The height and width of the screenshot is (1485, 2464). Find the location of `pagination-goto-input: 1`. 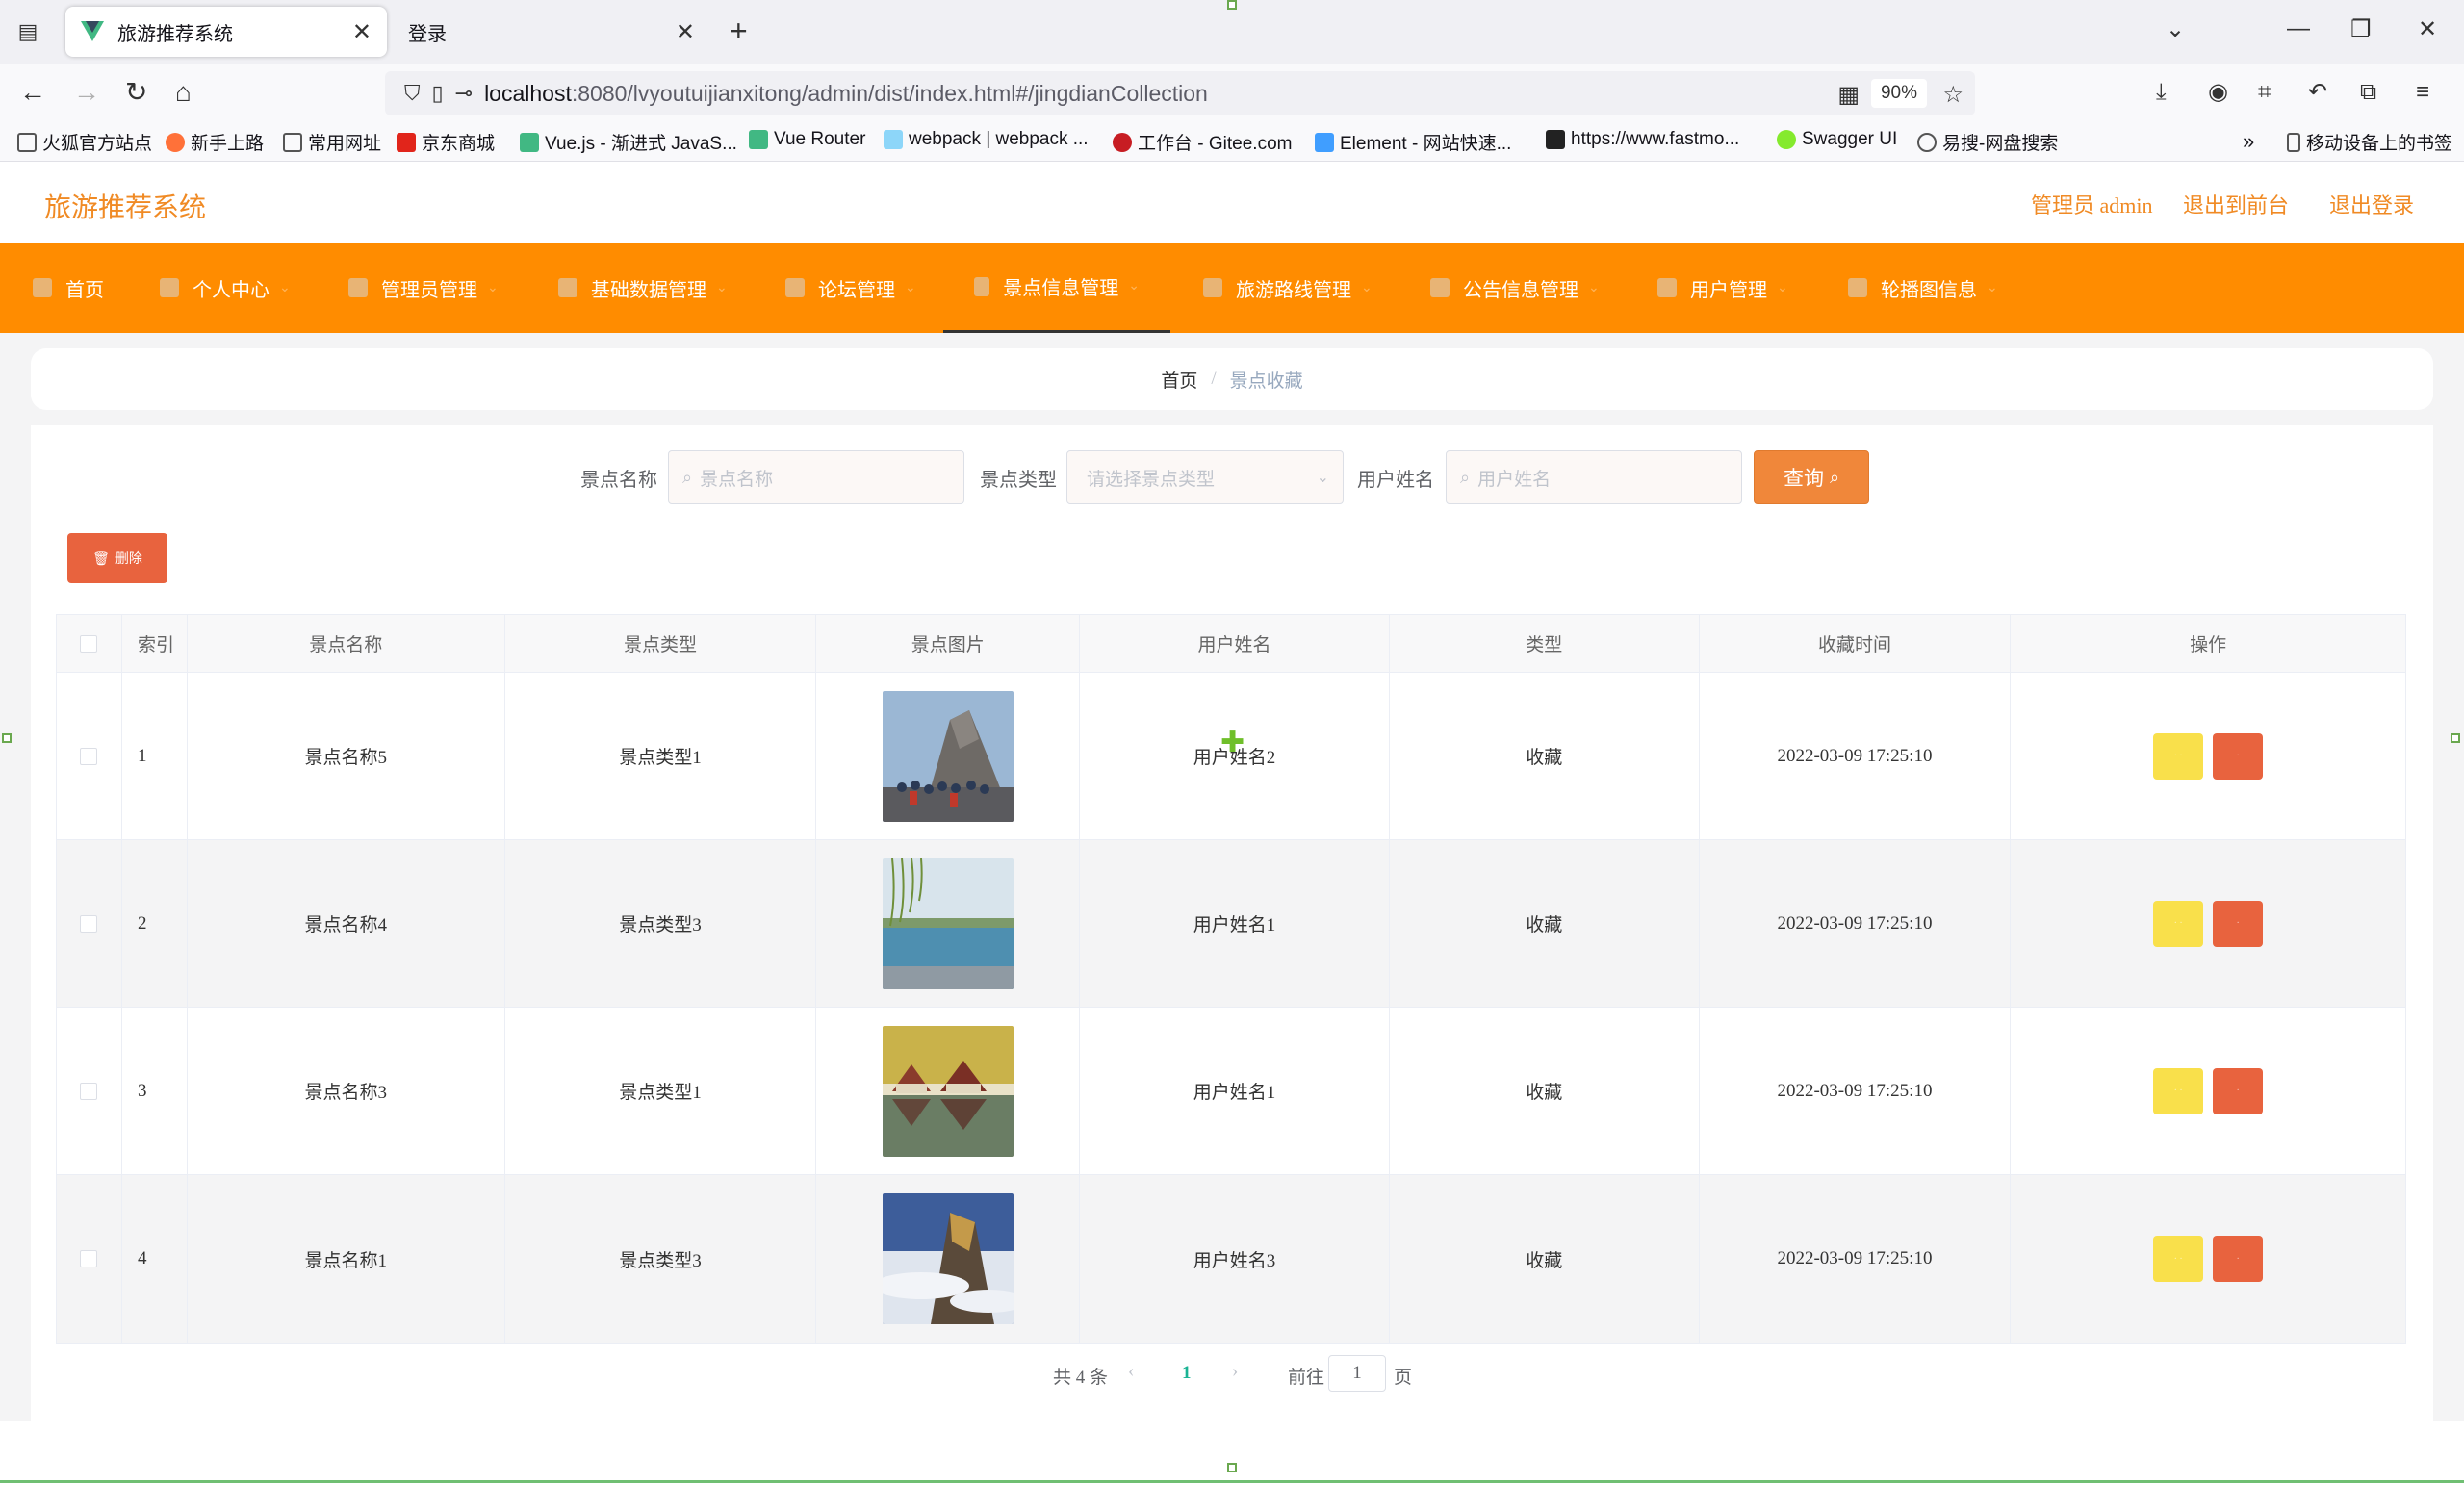

pagination-goto-input: 1 is located at coordinates (1357, 1373).